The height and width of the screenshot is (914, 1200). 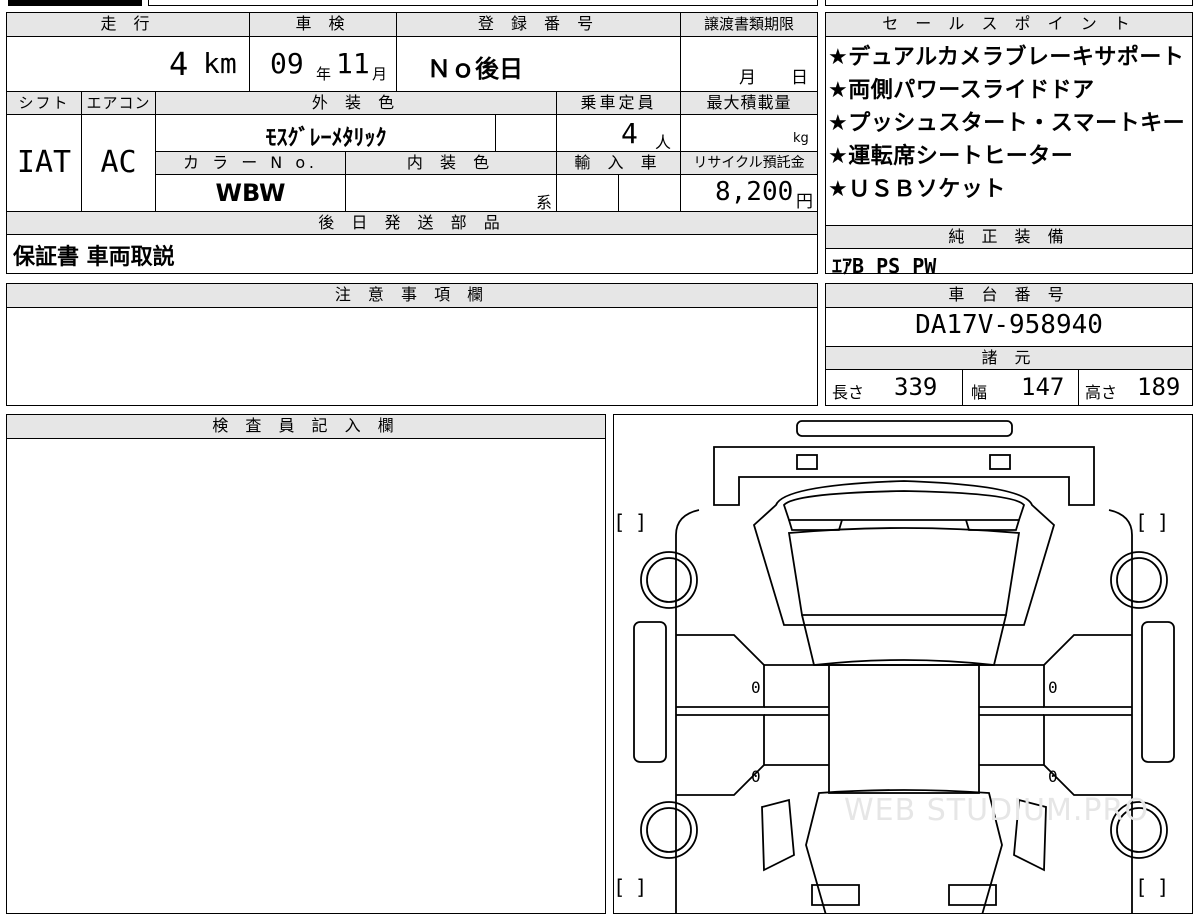 I want to click on inspection-cell: 09 年 11 月, so click(x=322, y=64).